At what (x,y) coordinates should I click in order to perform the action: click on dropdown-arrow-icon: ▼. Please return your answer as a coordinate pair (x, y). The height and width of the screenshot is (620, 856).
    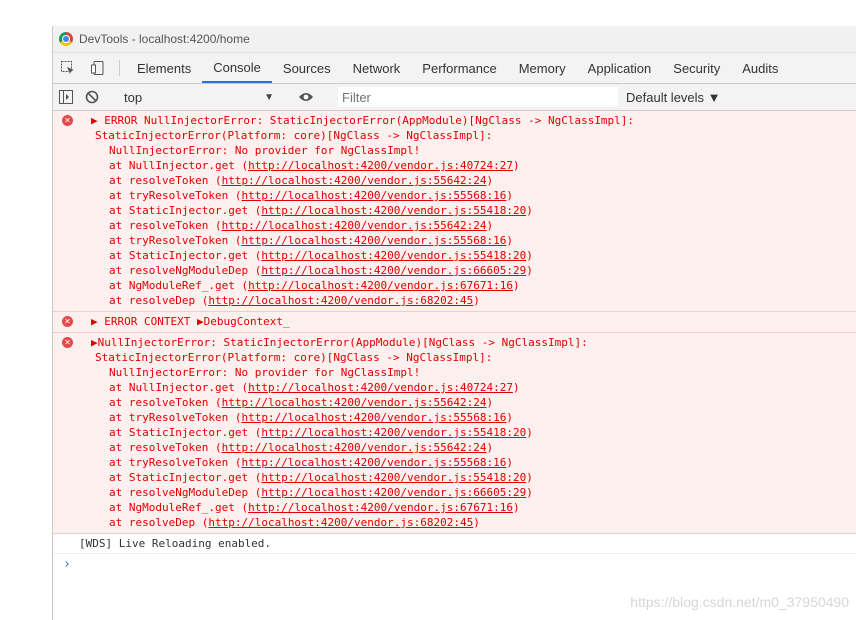
    Looking at the image, I should click on (269, 97).